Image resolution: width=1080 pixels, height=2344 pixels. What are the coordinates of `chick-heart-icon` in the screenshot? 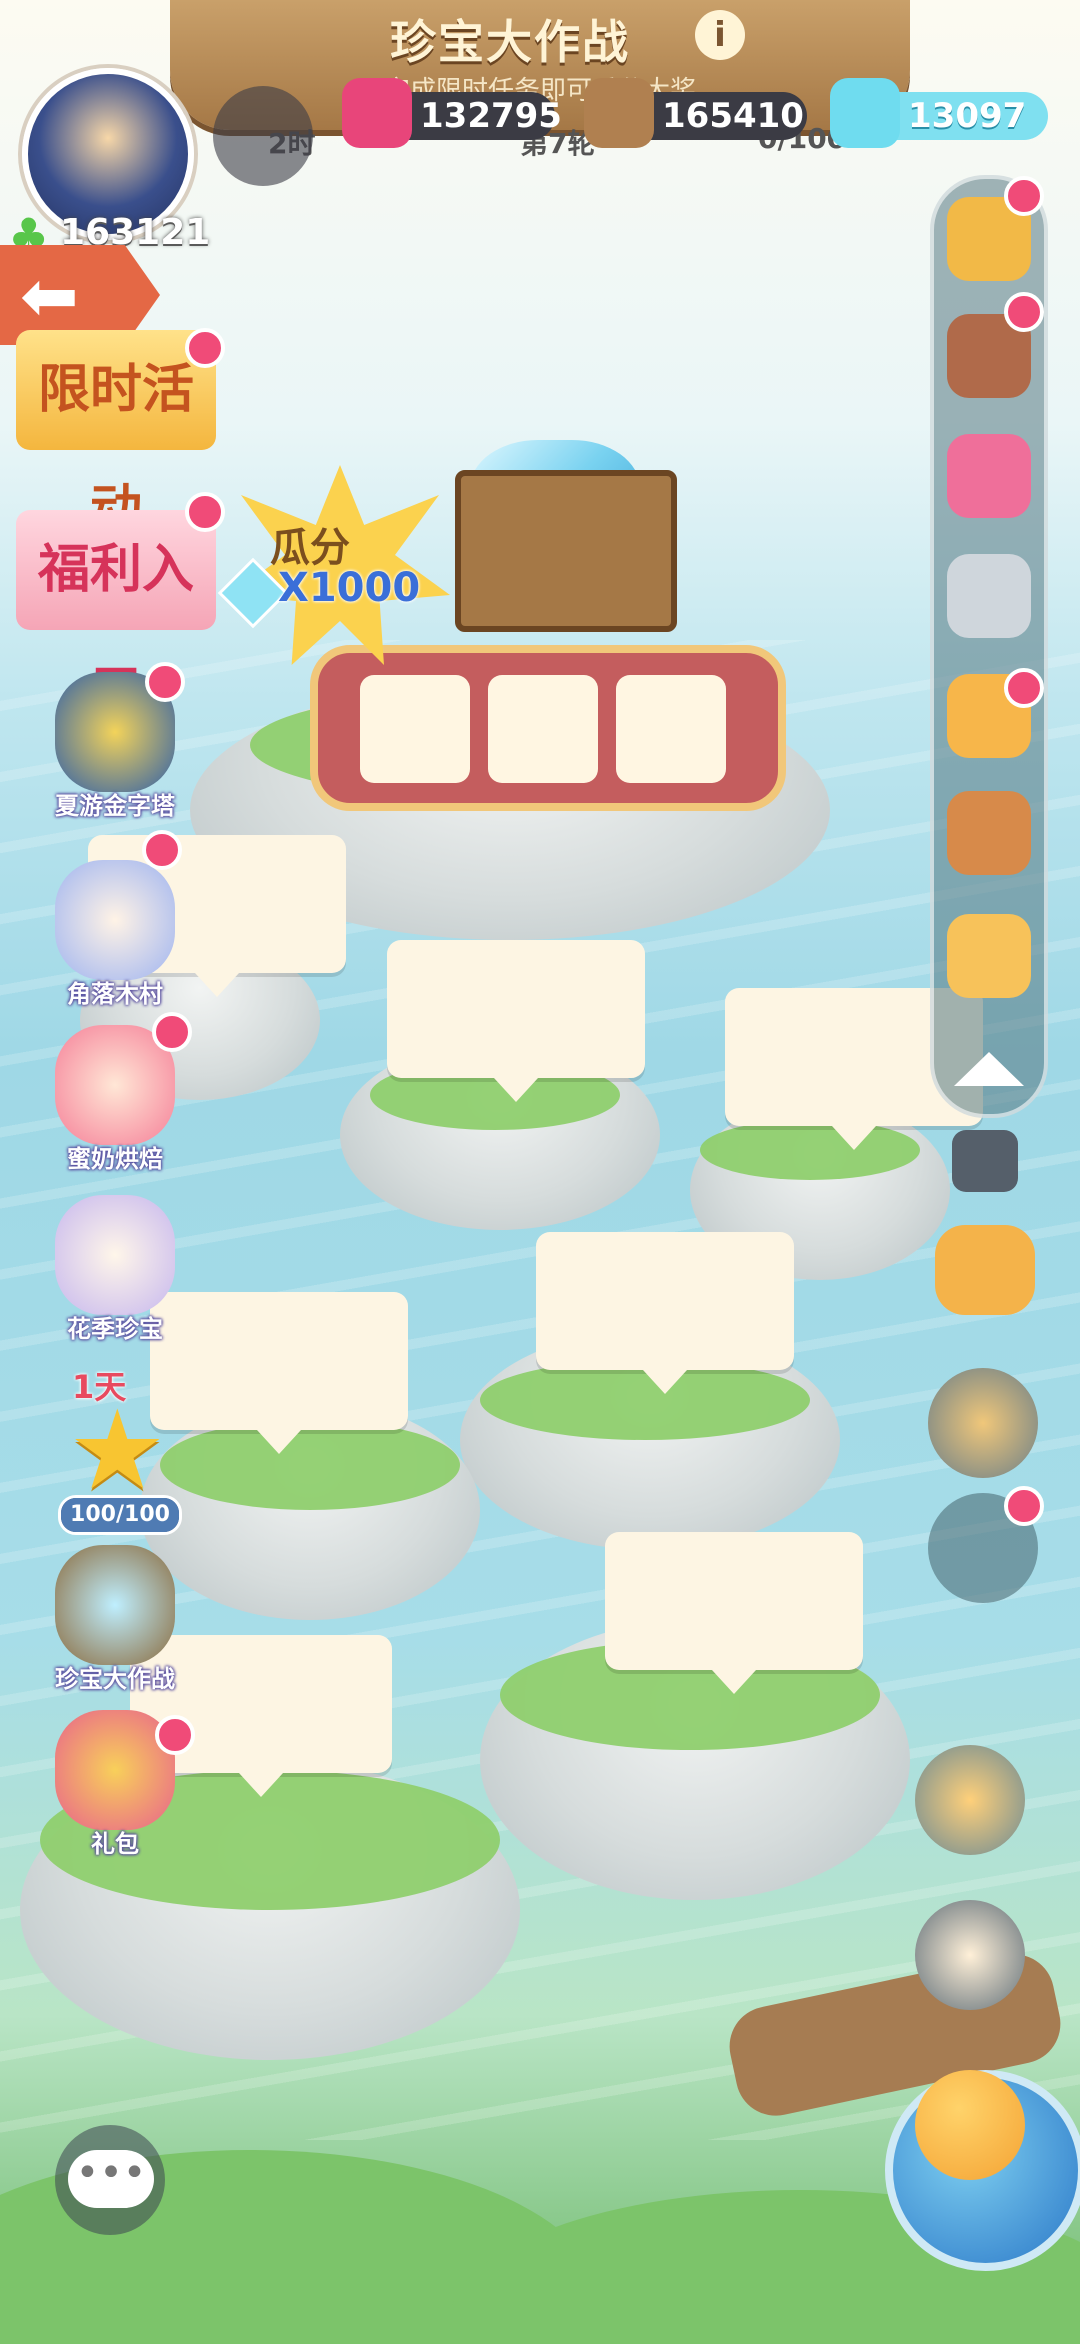 It's located at (970, 1800).